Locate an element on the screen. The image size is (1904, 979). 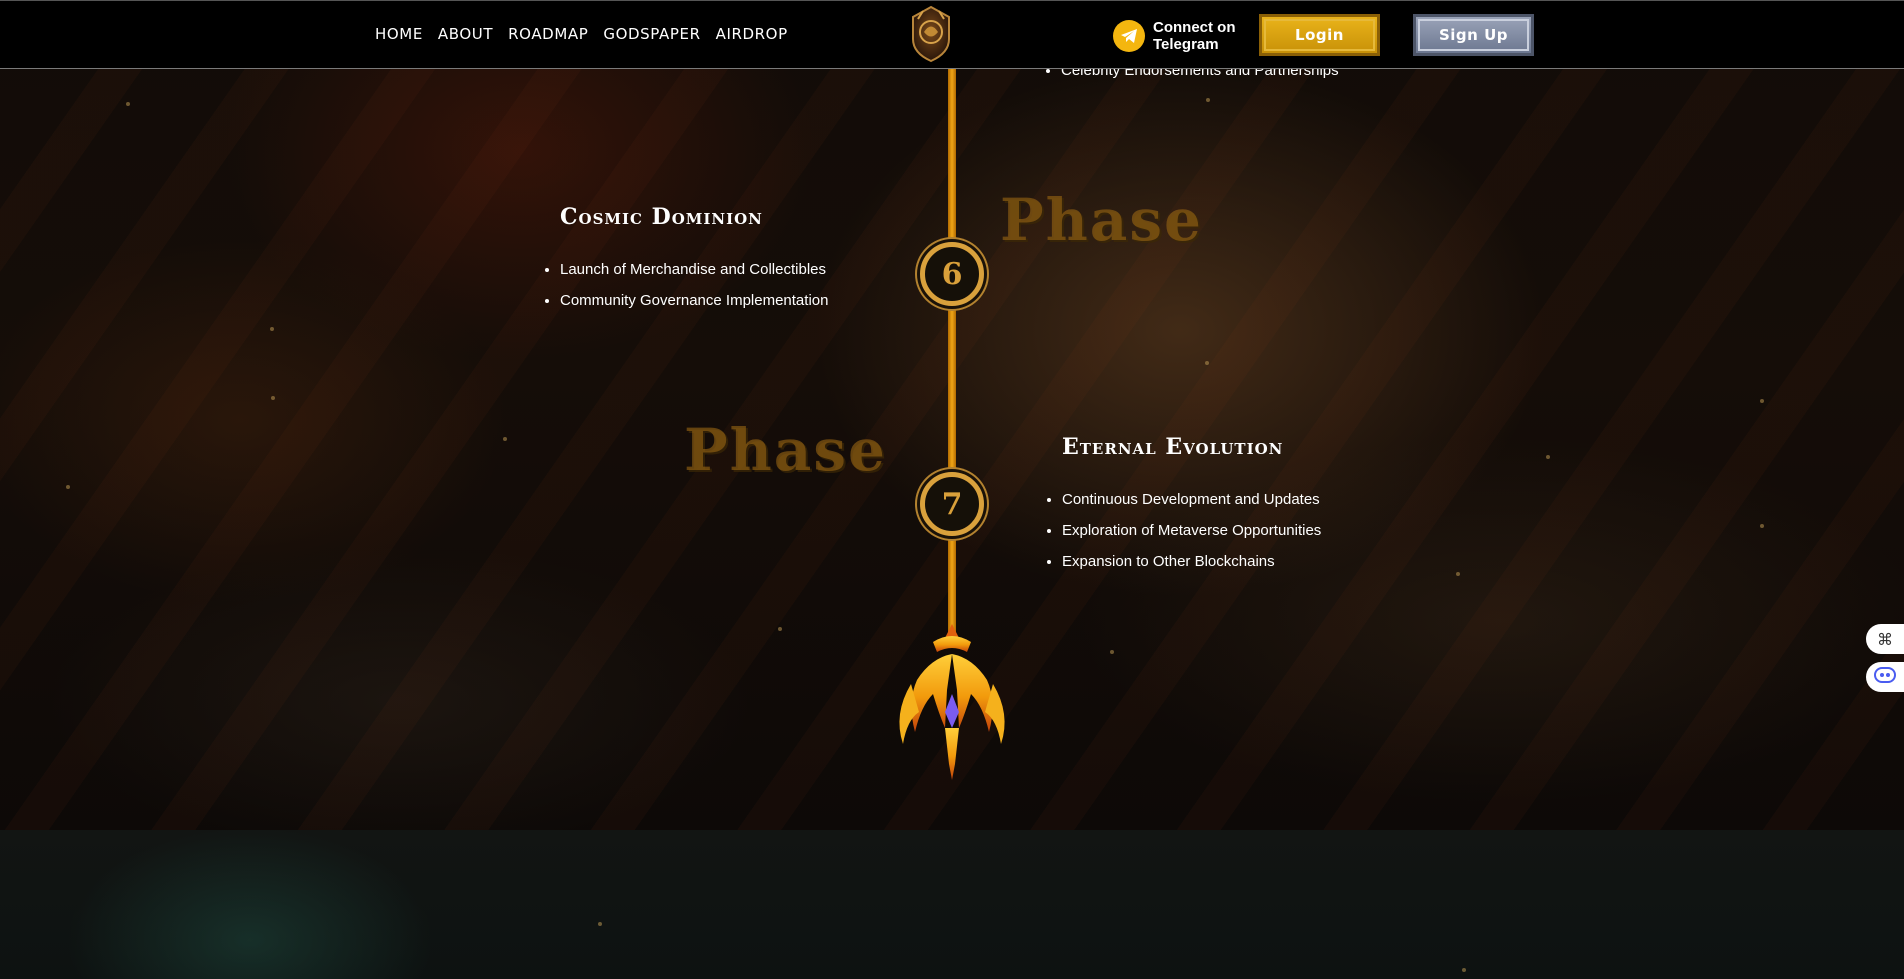
assistant-icon is located at coordinates (1885, 677).